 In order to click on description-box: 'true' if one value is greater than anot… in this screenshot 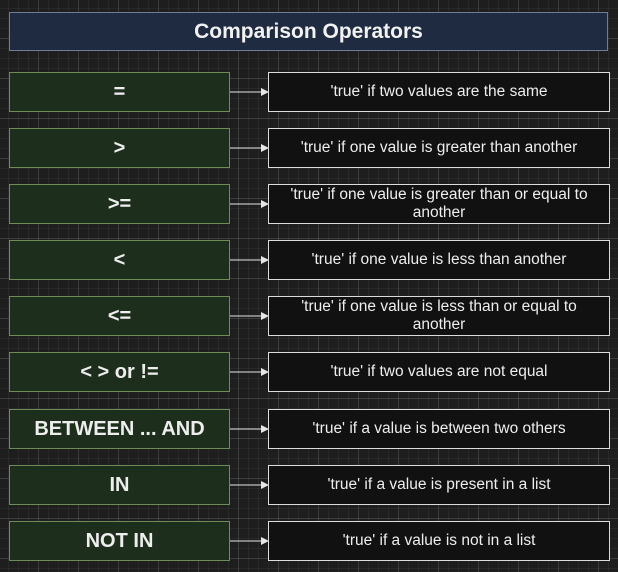, I will do `click(439, 148)`.